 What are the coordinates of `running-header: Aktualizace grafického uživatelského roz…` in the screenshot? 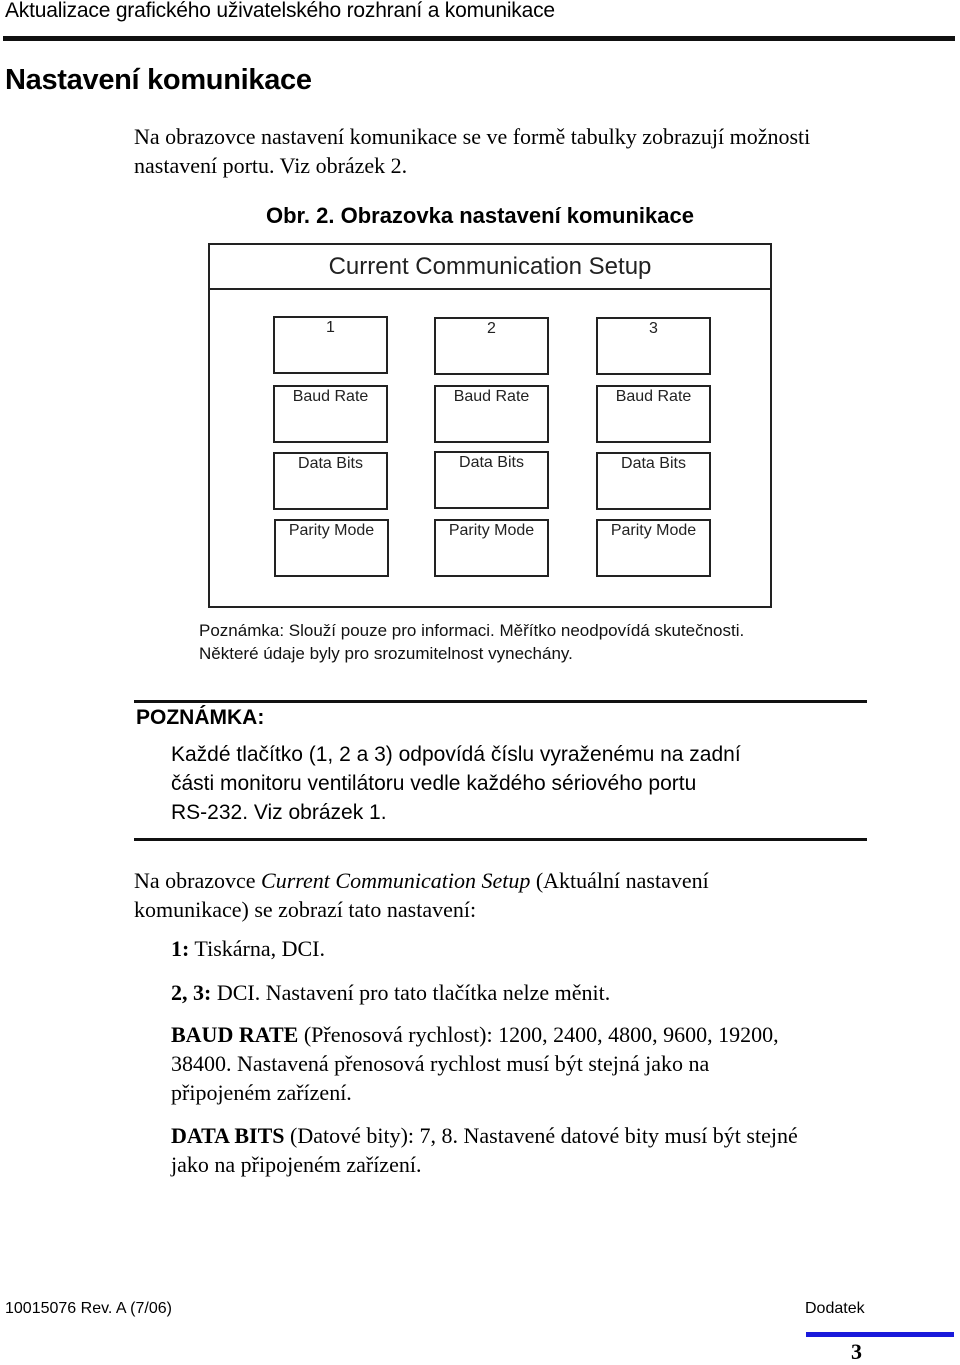 It's located at (280, 11).